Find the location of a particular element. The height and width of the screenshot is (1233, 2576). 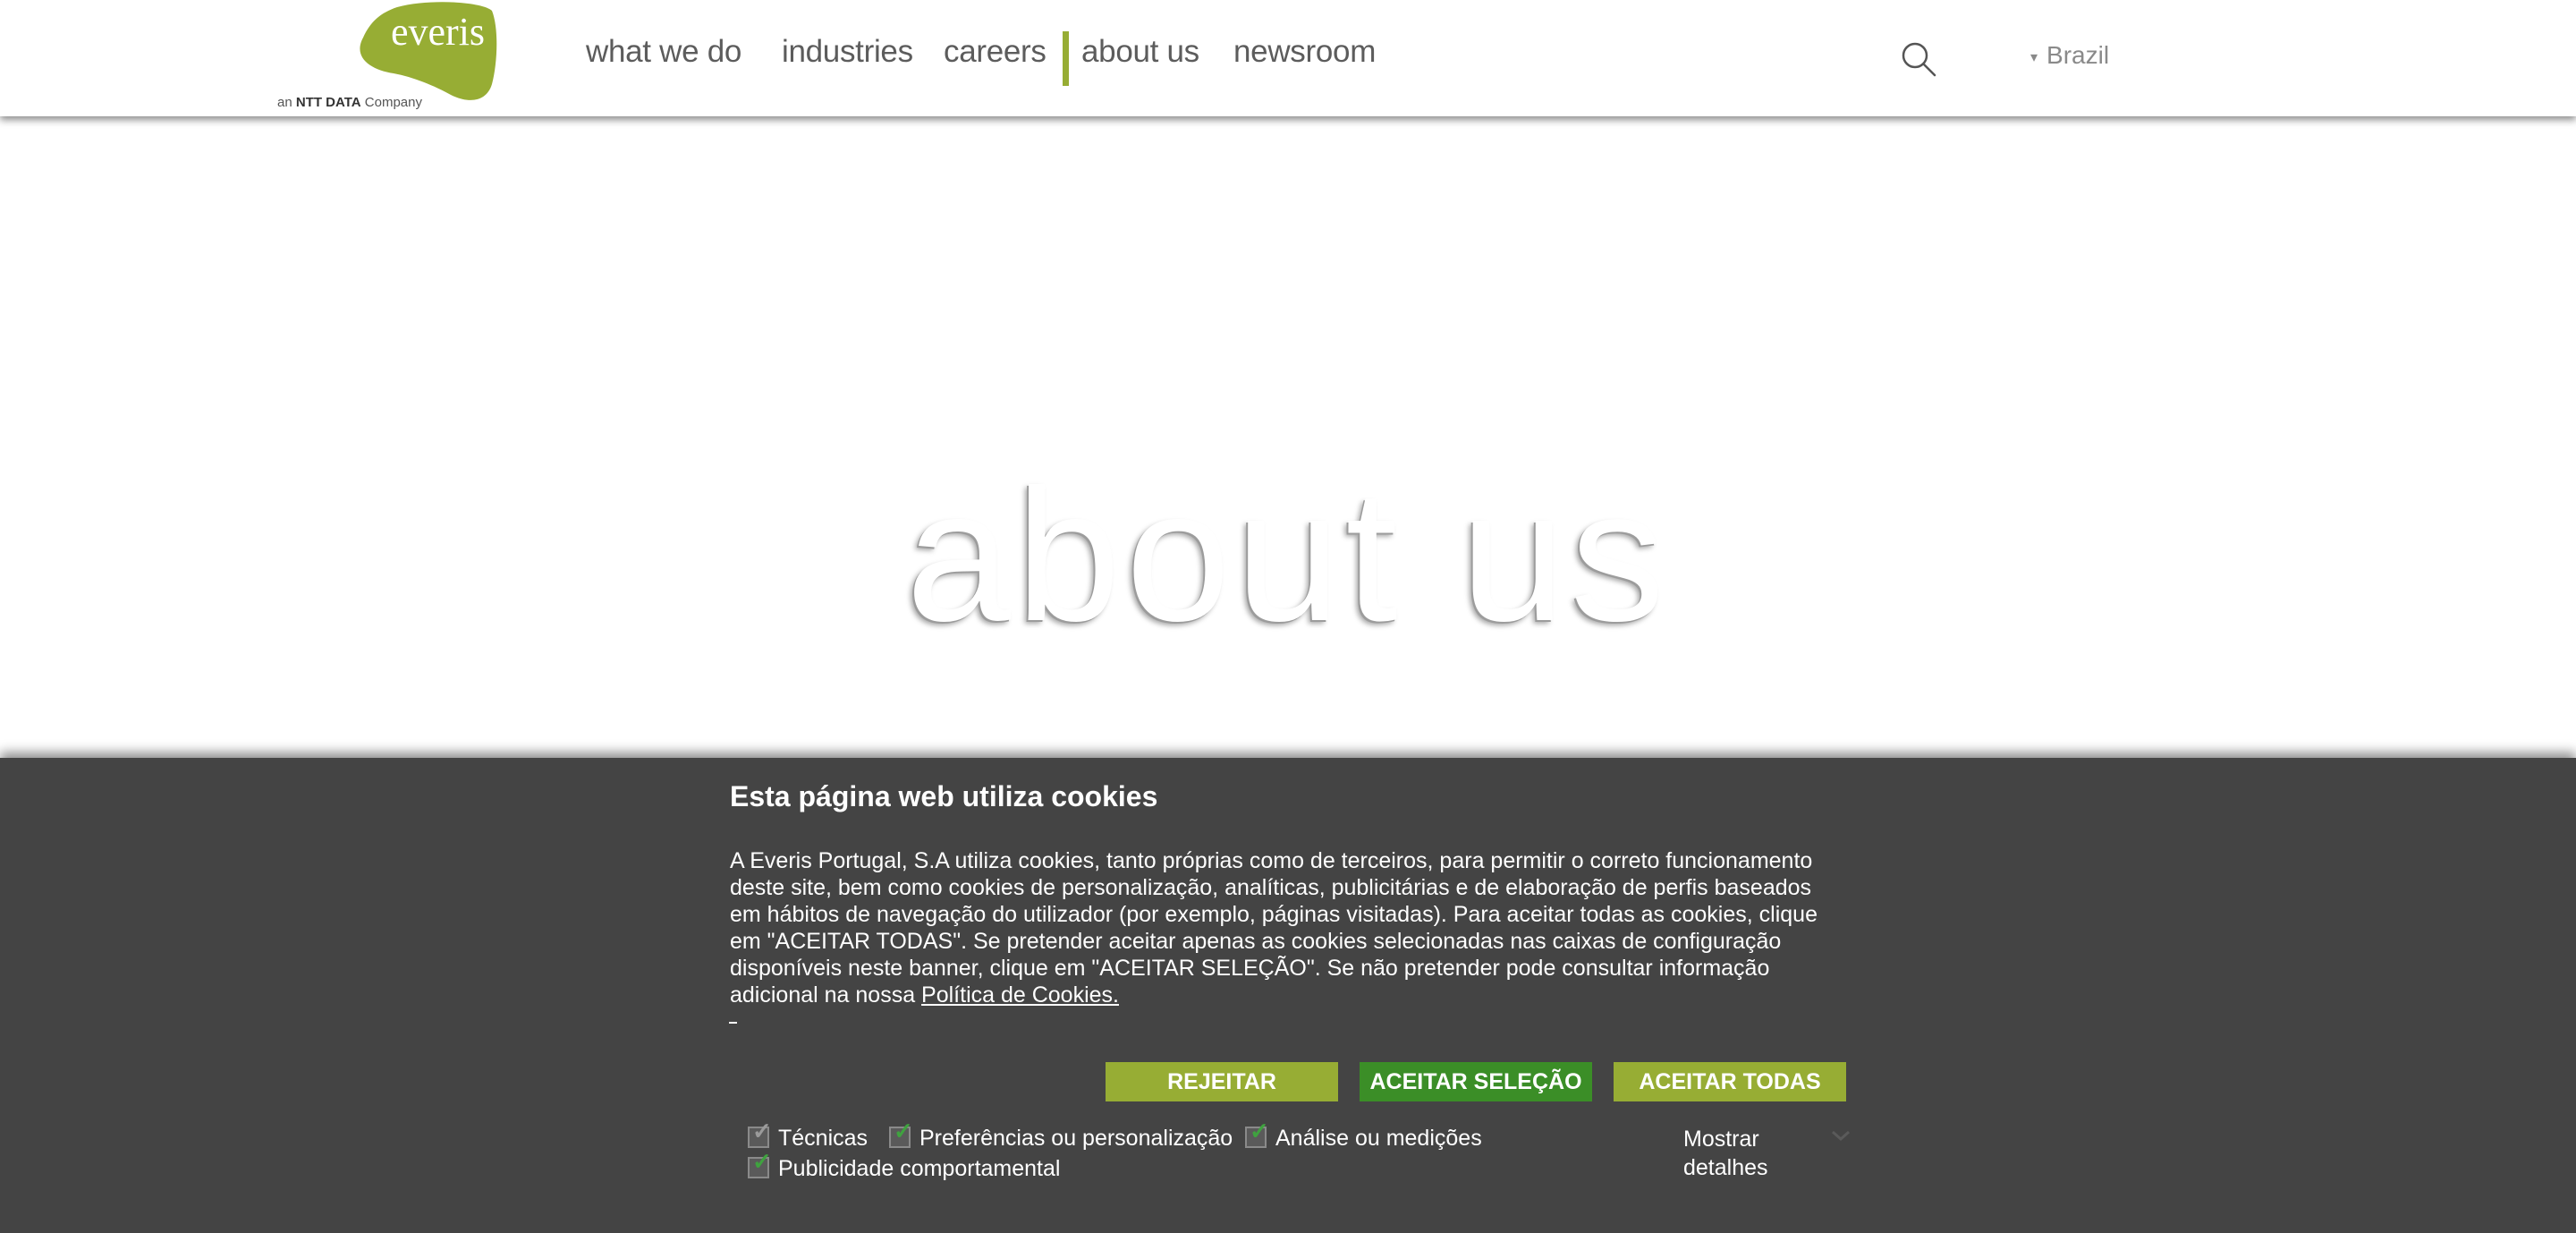

checkbox-technical: ✓ is located at coordinates (760, 1133).